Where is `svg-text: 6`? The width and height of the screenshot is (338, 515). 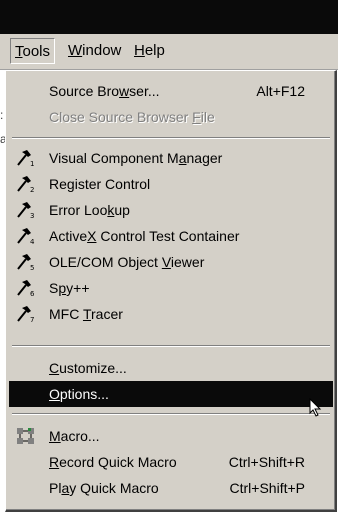 svg-text: 6 is located at coordinates (32, 293).